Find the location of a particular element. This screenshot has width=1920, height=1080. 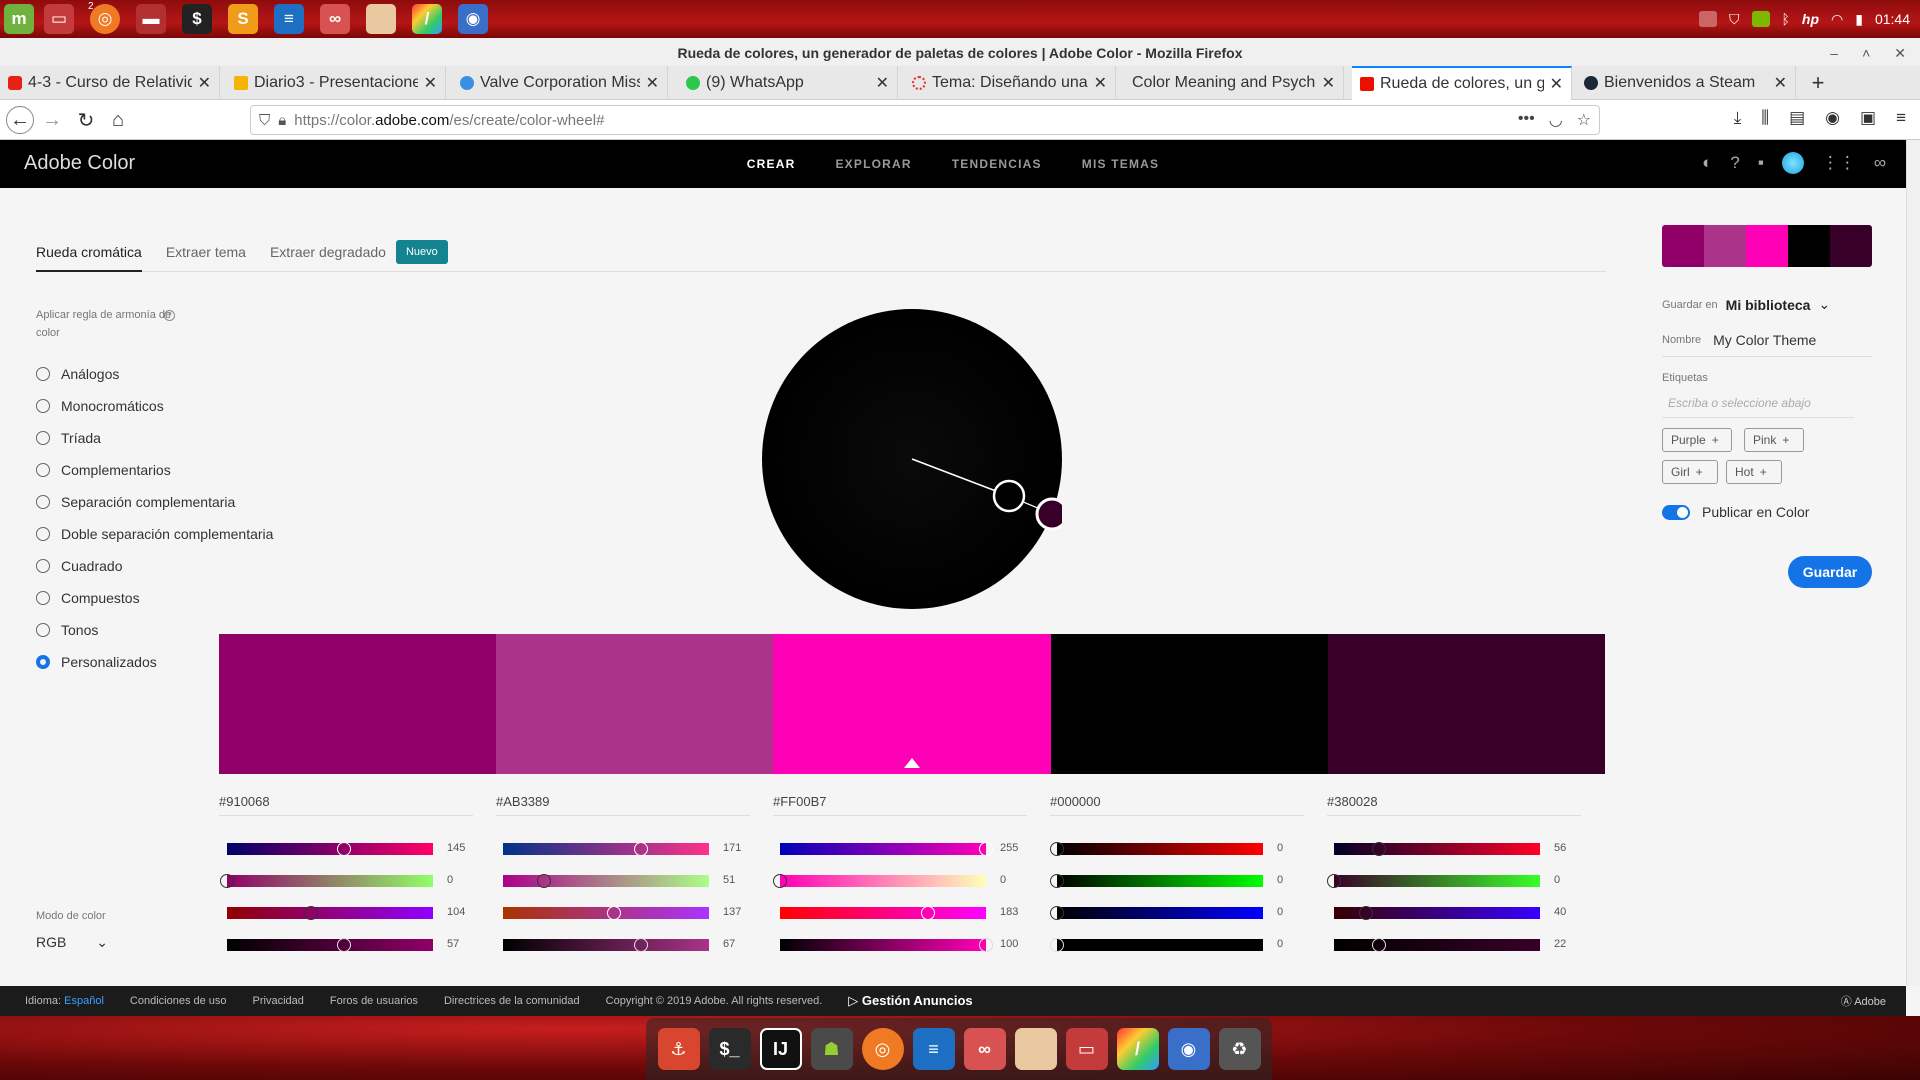

tab-valve: Valve Corporation Miss ✕ is located at coordinates (560, 83).